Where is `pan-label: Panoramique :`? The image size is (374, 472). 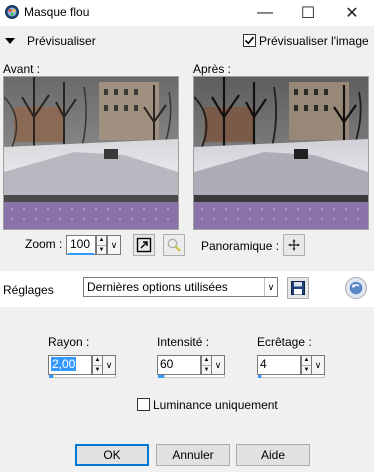 pan-label: Panoramique : is located at coordinates (240, 246).